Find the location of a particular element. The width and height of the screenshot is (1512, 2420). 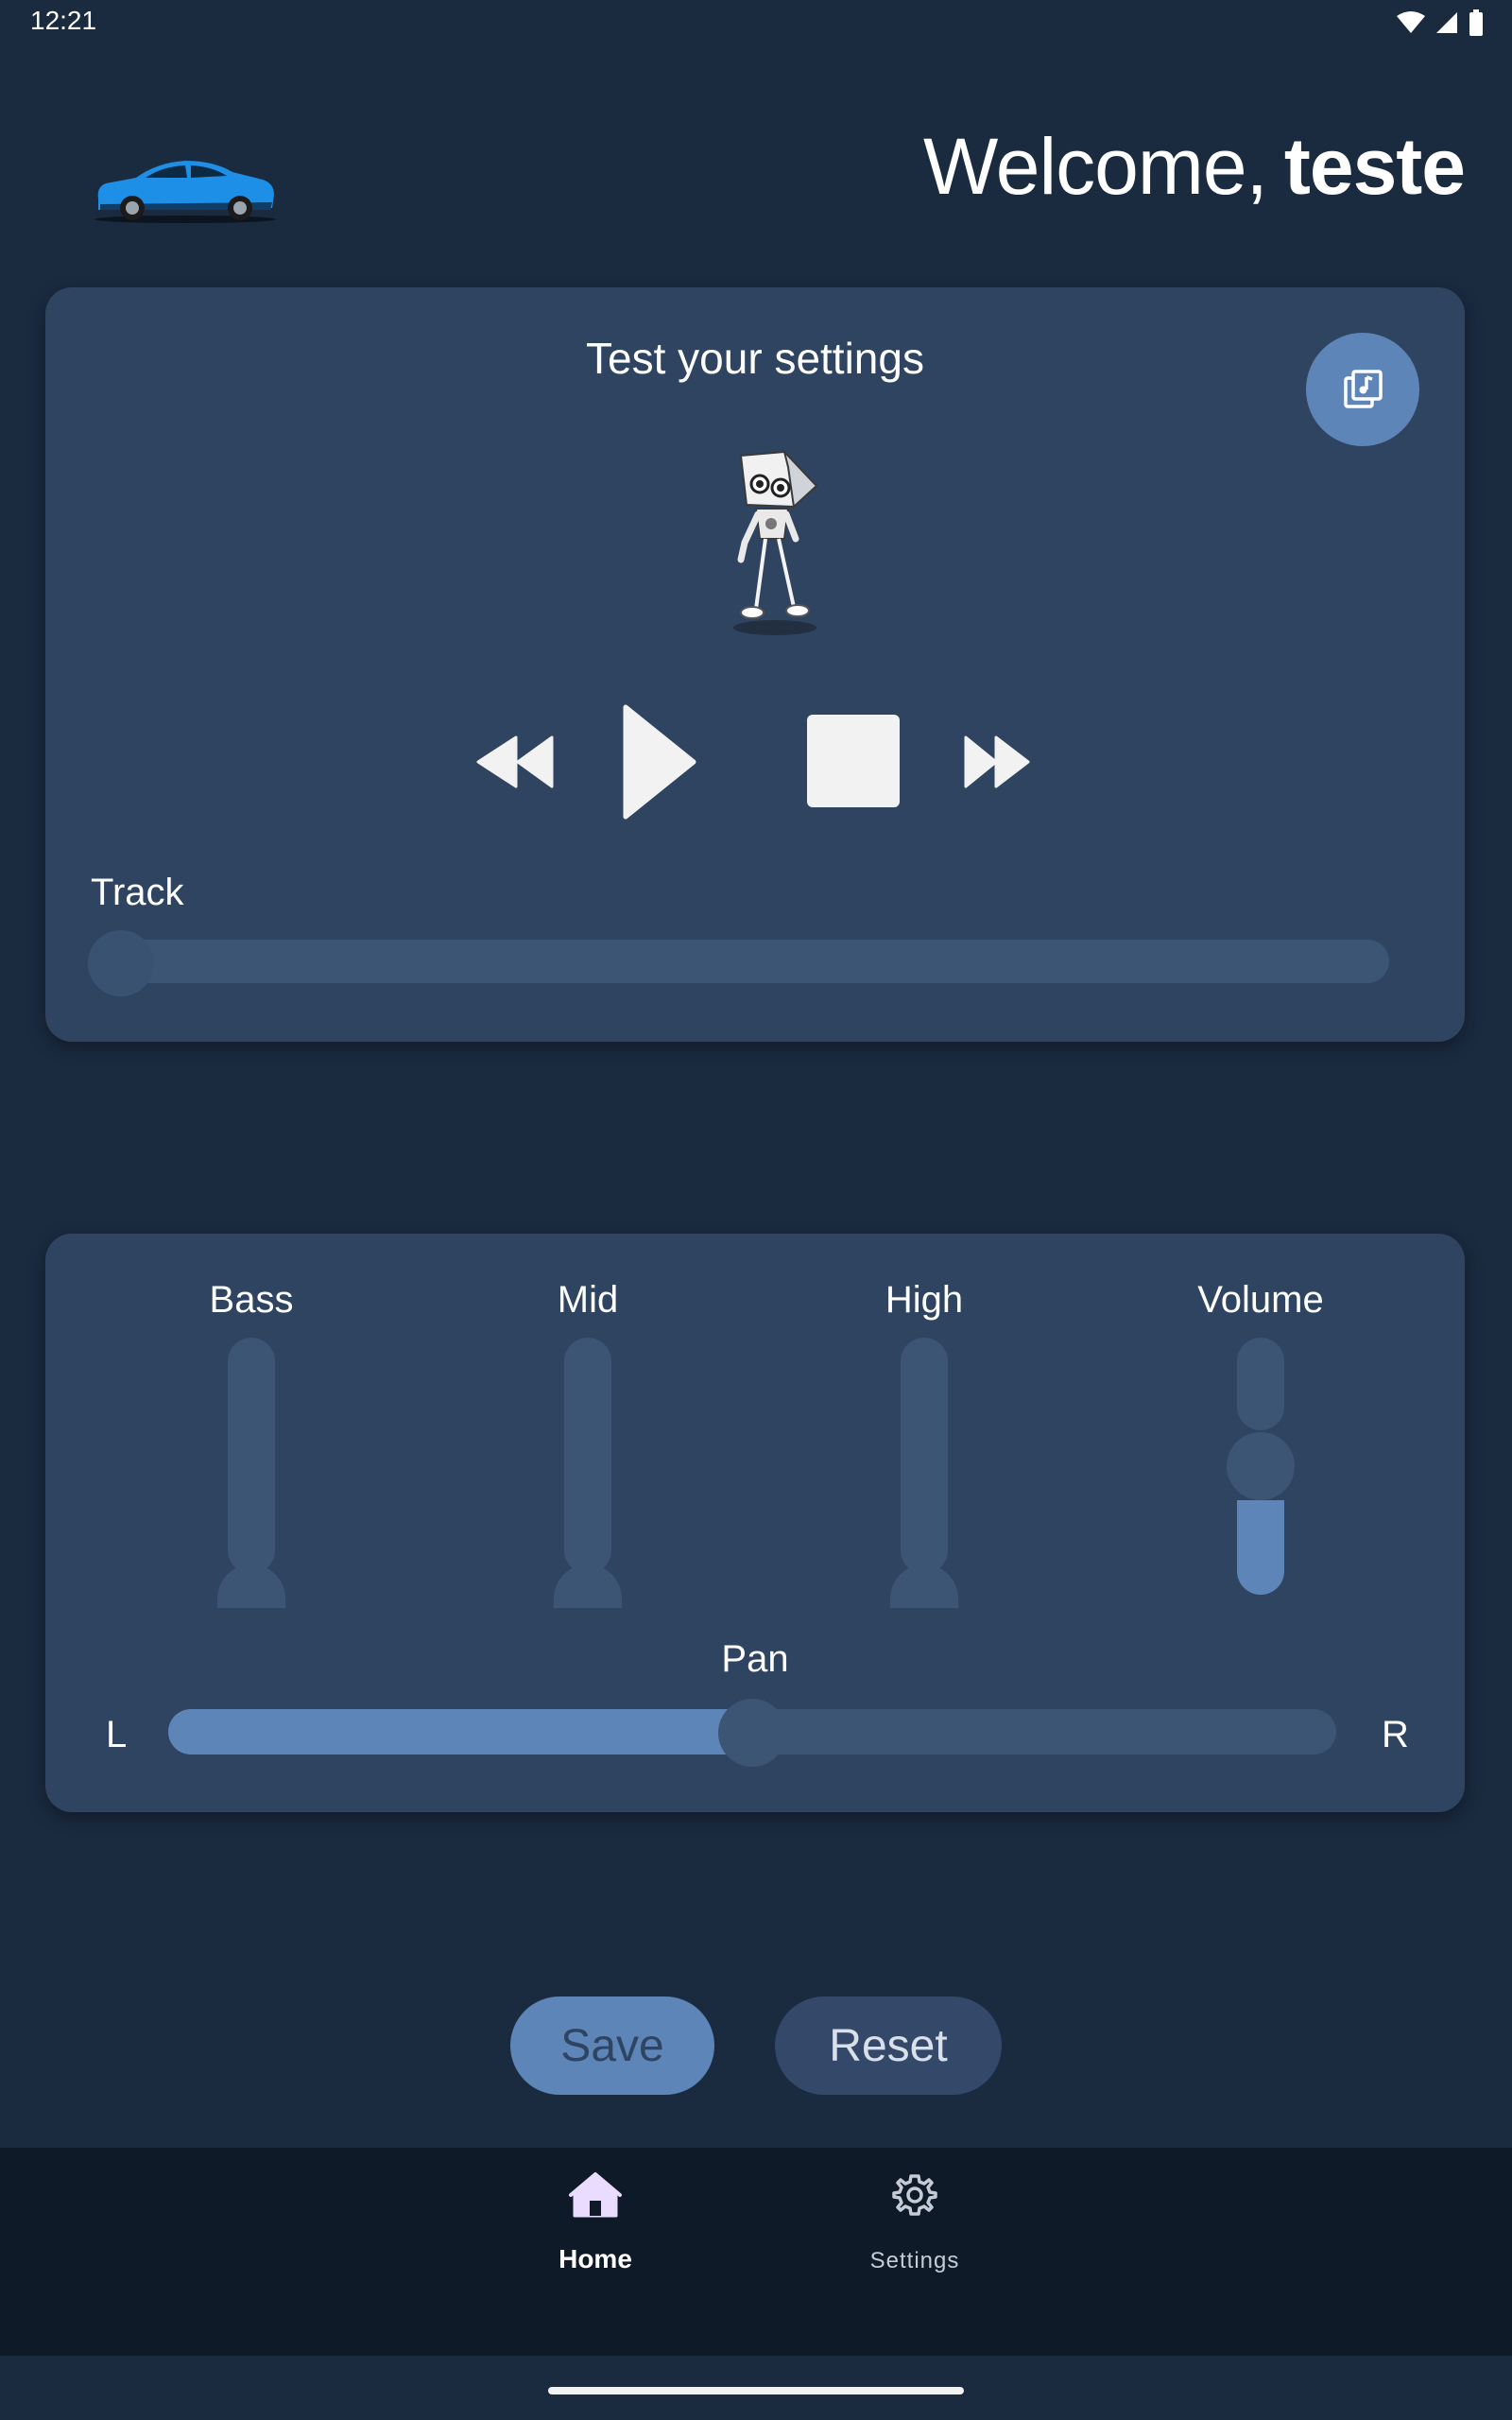

nav-settings-label: Settings is located at coordinates (914, 2260).